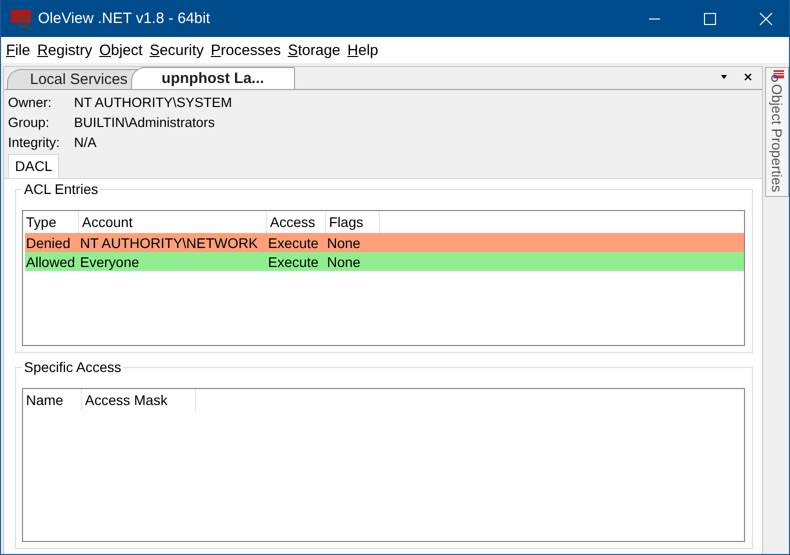  I want to click on side-panel-tab: Object Properties, so click(777, 132).